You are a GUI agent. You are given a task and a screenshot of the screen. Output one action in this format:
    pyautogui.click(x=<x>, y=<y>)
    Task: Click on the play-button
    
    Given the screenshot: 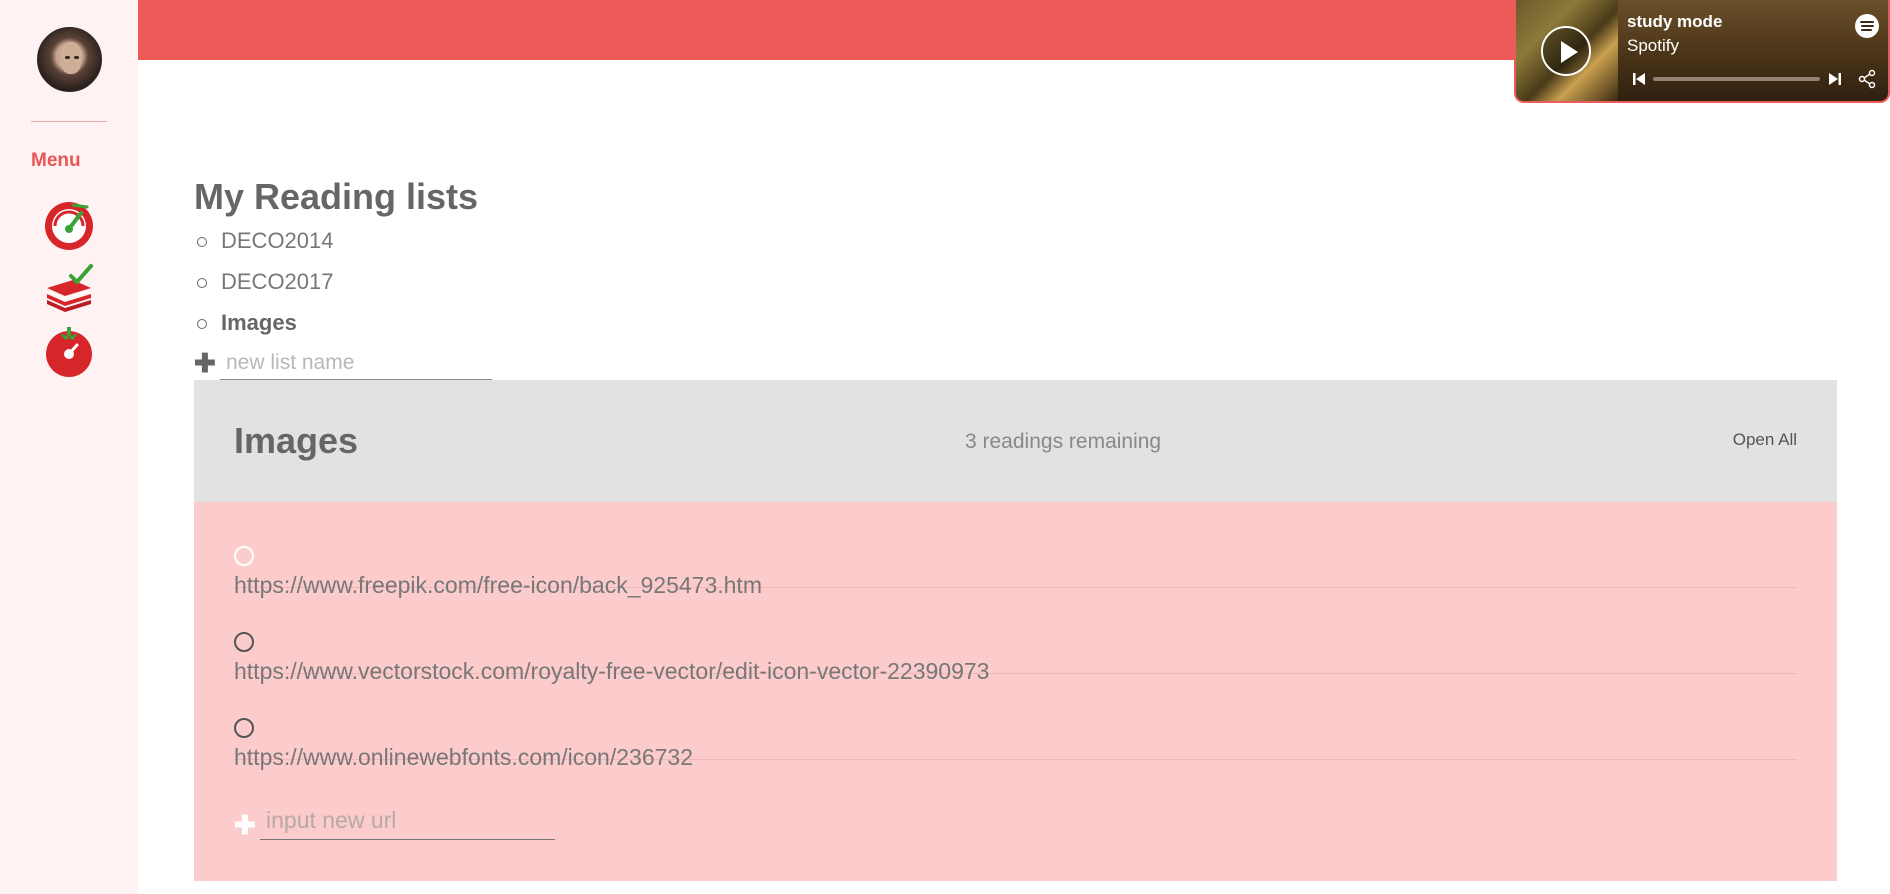 What is the action you would take?
    pyautogui.click(x=1566, y=51)
    